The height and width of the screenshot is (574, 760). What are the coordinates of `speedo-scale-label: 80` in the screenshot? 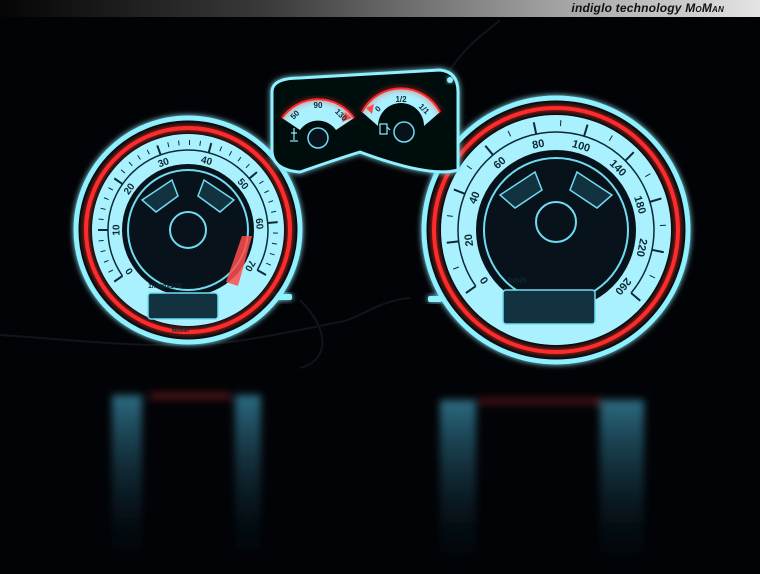 It's located at (538, 145).